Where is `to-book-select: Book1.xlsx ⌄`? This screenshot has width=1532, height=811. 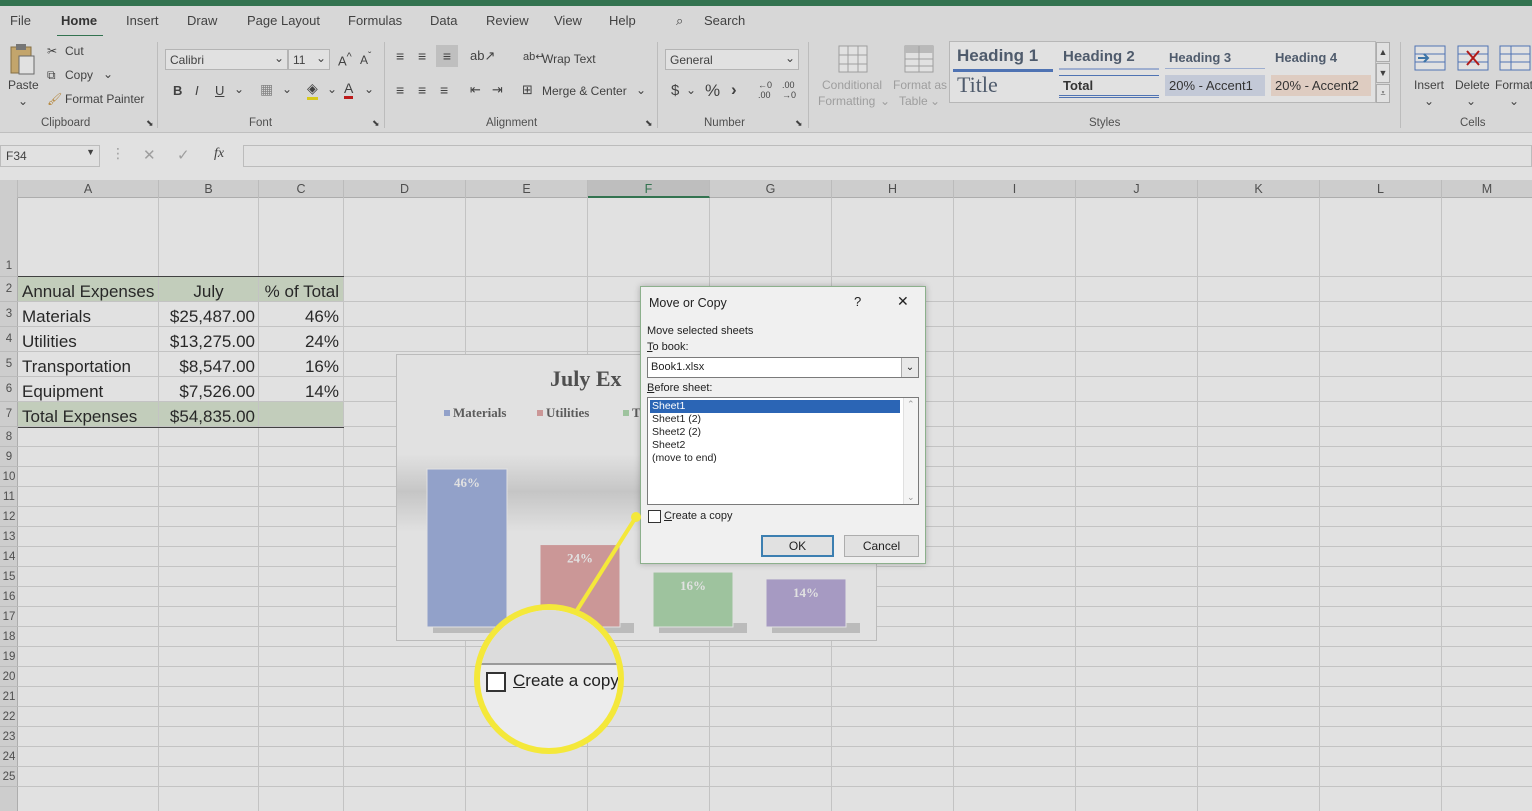
to-book-select: Book1.xlsx ⌄ is located at coordinates (783, 367).